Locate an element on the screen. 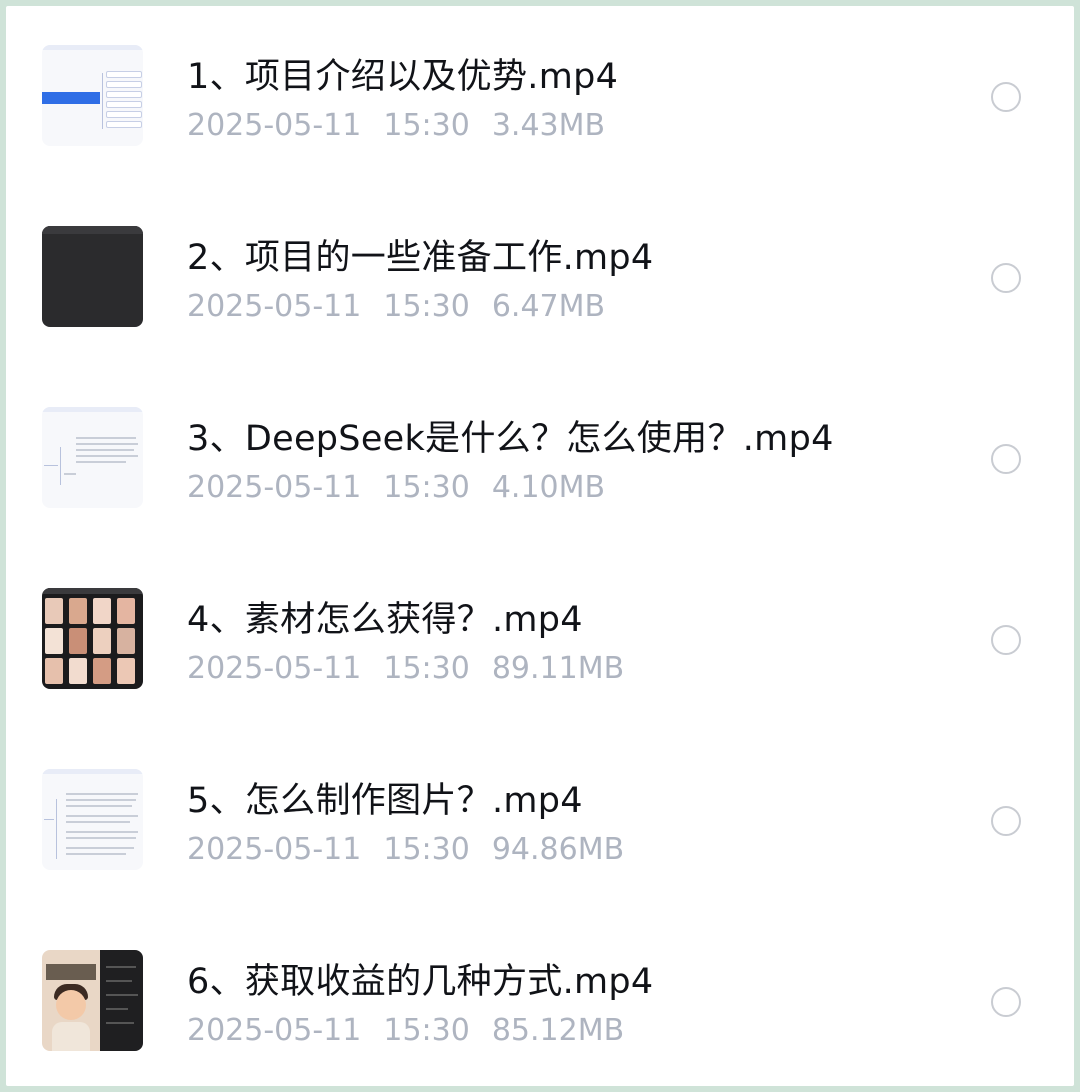  file-meta: 2025-05-11 15:30 89.11MB is located at coordinates (416, 668).